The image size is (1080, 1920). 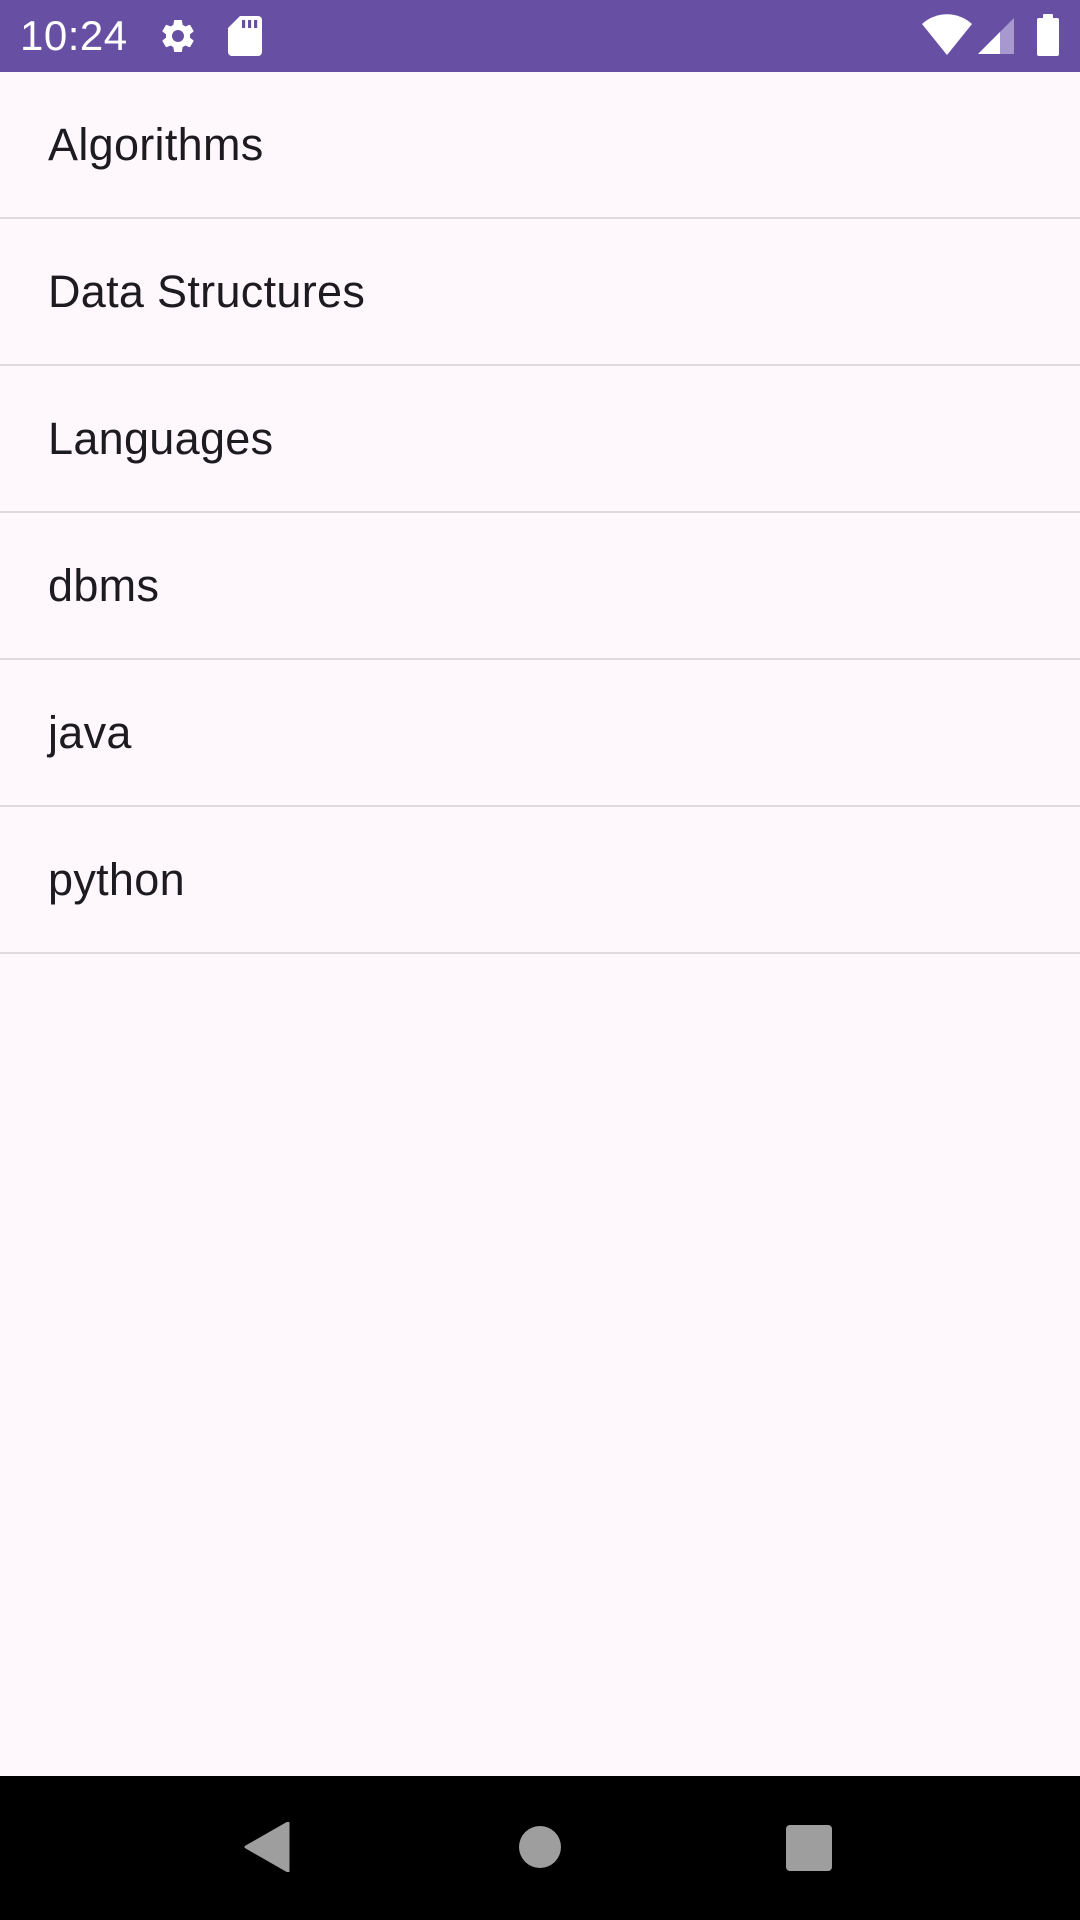 What do you see at coordinates (540, 880) in the screenshot?
I see `list-item-python: python` at bounding box center [540, 880].